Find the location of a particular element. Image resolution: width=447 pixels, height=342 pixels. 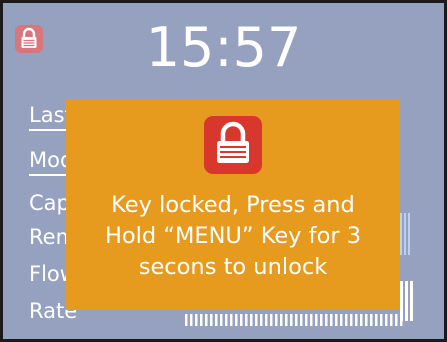

padlock-icon is located at coordinates (233, 145).